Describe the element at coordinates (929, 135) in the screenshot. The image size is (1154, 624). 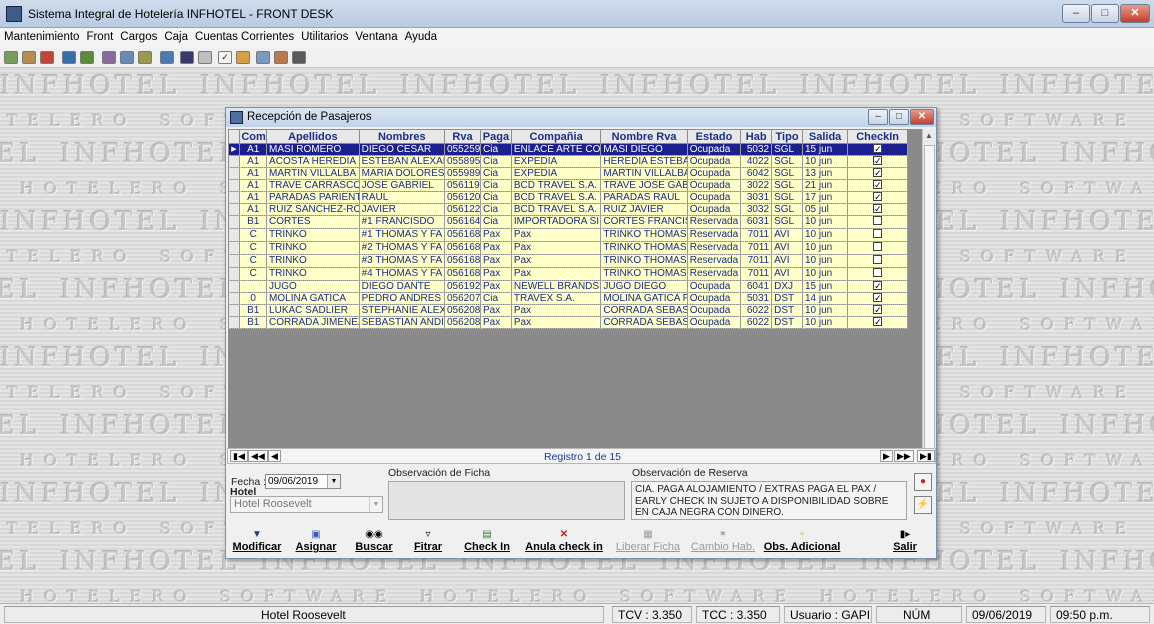
I see `scroll-up-arrow-icon: ▲` at that location.